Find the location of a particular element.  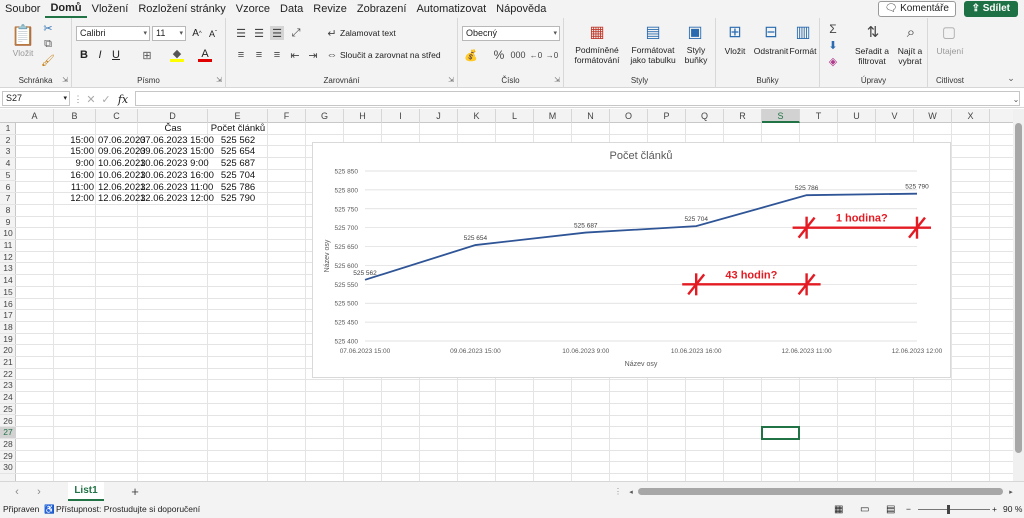

sort-filter-icon: ⇅ is located at coordinates (873, 32).